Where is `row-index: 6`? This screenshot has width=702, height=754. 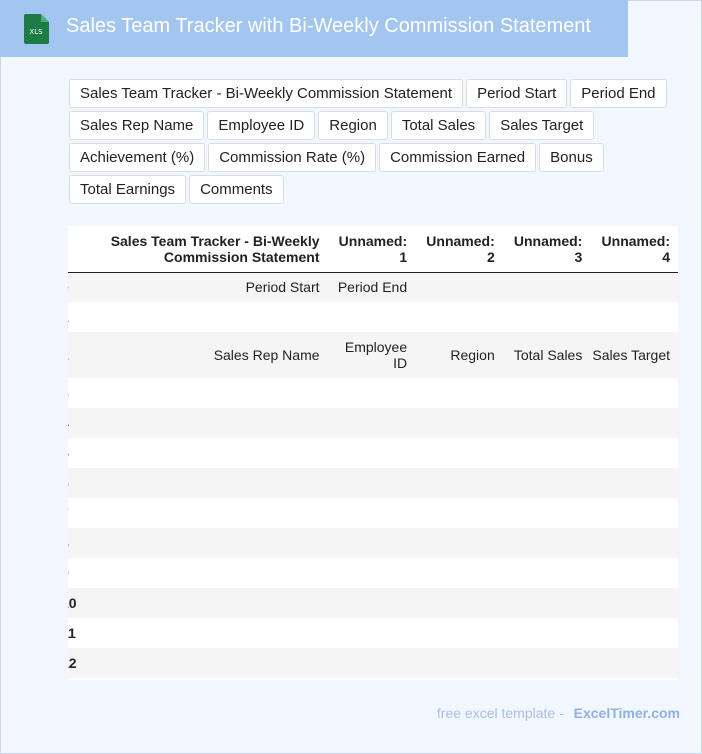 row-index: 6 is located at coordinates (73, 483).